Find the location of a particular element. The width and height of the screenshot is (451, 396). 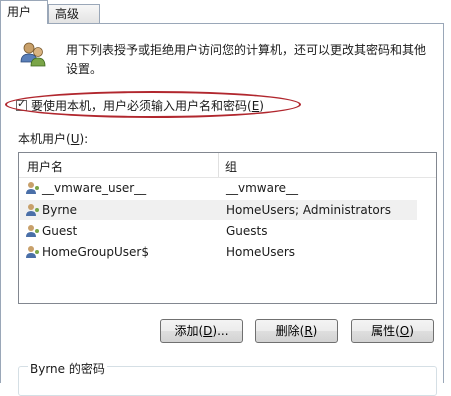

local-users-label: 本机用户(U): is located at coordinates (53, 139).